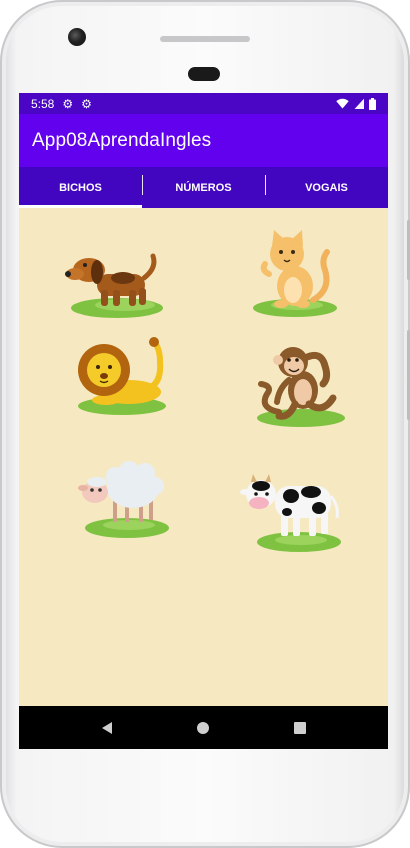 The height and width of the screenshot is (848, 410). Describe the element at coordinates (115, 284) in the screenshot. I see `dog-image` at that location.